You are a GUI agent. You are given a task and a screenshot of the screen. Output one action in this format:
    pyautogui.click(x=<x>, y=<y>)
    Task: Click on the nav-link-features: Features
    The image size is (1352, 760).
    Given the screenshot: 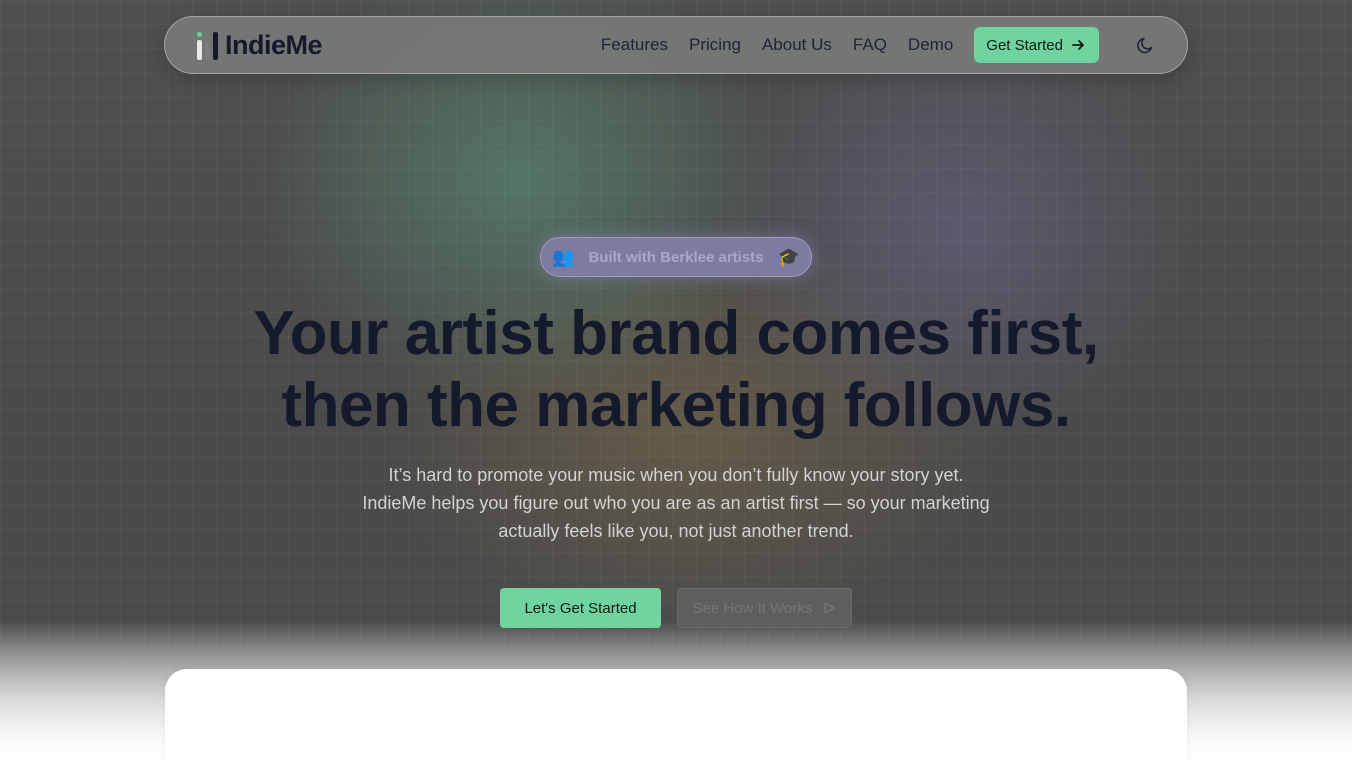 What is the action you would take?
    pyautogui.click(x=634, y=45)
    